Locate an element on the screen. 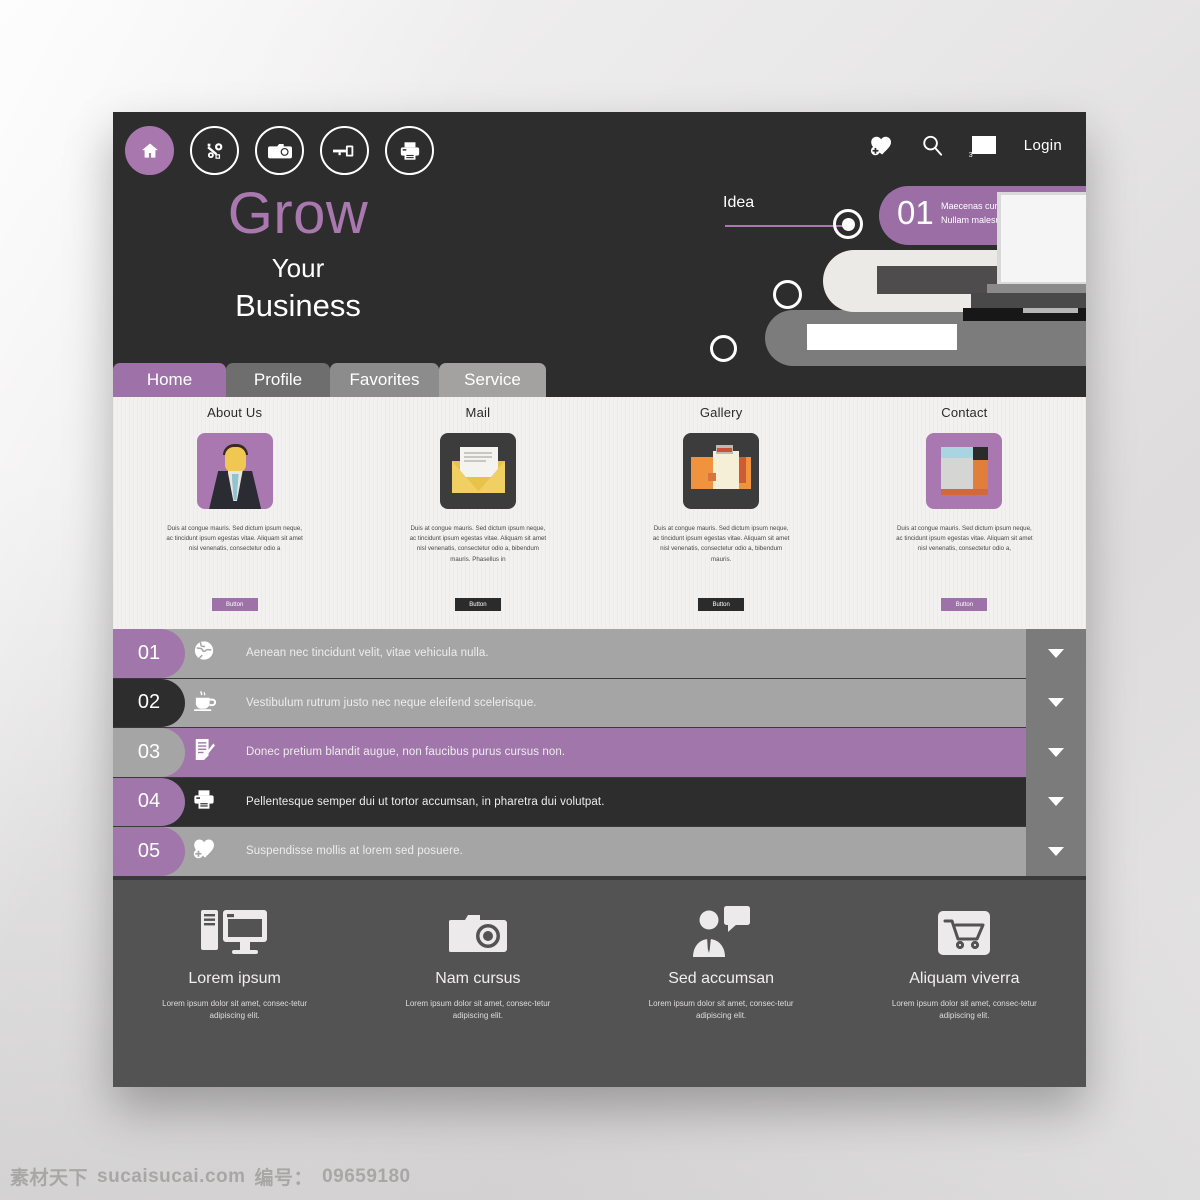 The height and width of the screenshot is (1200, 1200). businessman-avatar-icon is located at coordinates (234, 471).